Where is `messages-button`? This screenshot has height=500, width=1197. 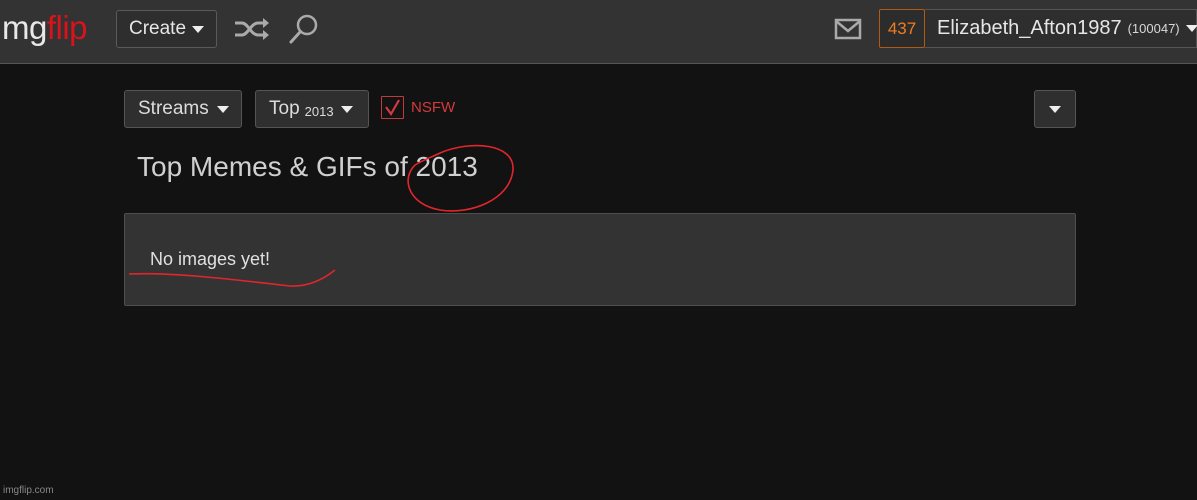 messages-button is located at coordinates (848, 29).